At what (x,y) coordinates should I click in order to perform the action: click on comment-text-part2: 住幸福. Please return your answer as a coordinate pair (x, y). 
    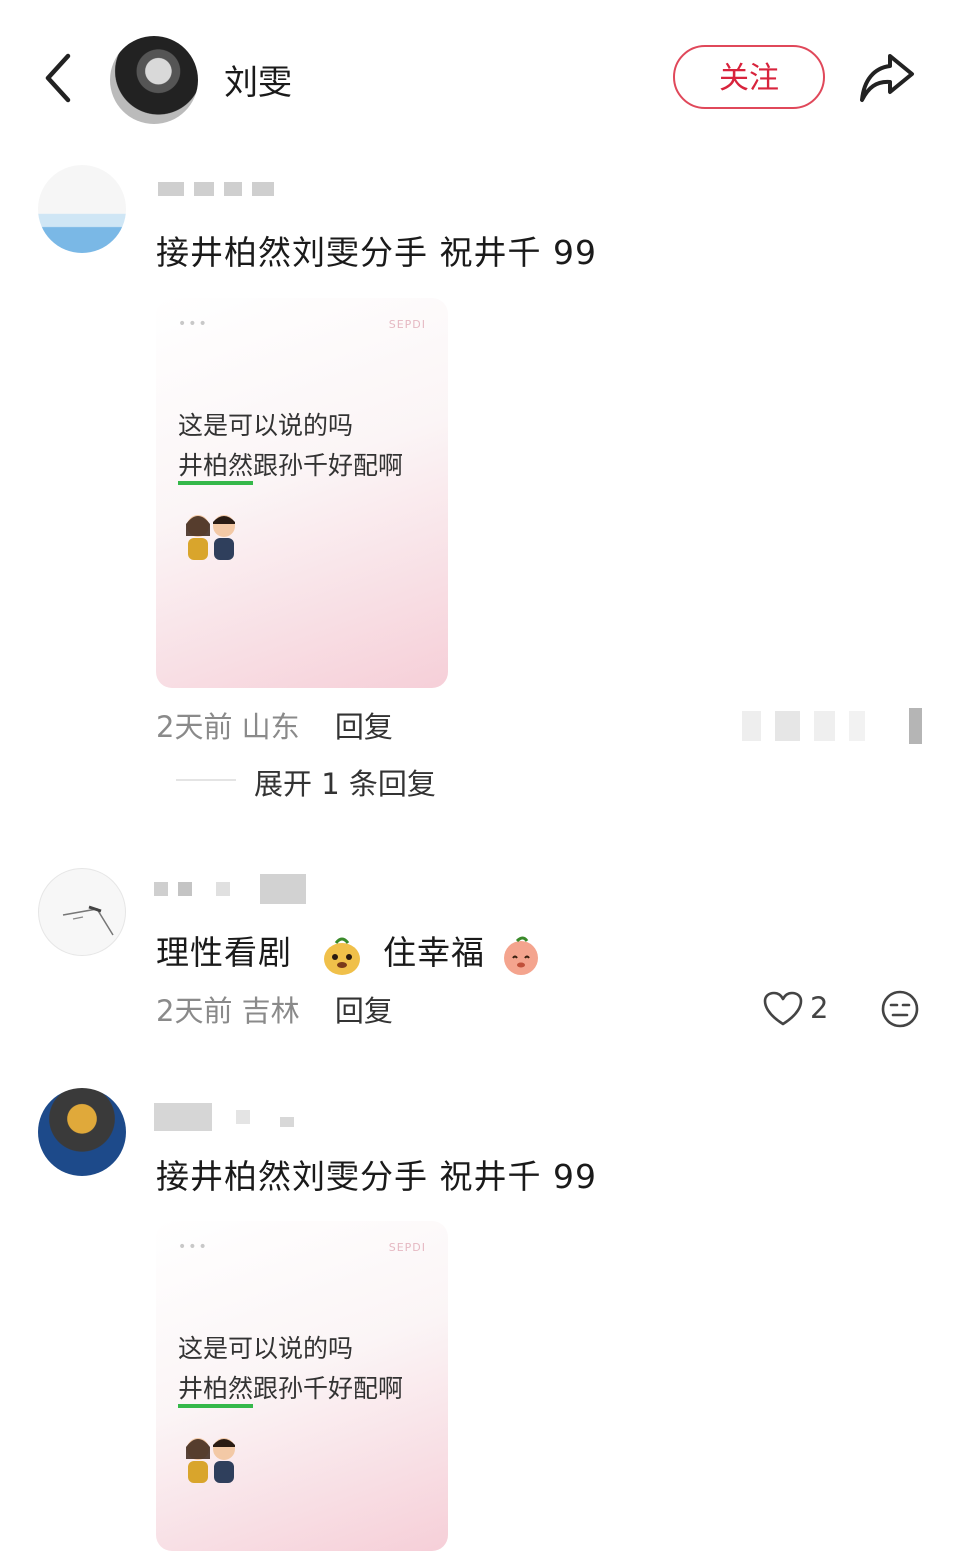
    Looking at the image, I should click on (434, 952).